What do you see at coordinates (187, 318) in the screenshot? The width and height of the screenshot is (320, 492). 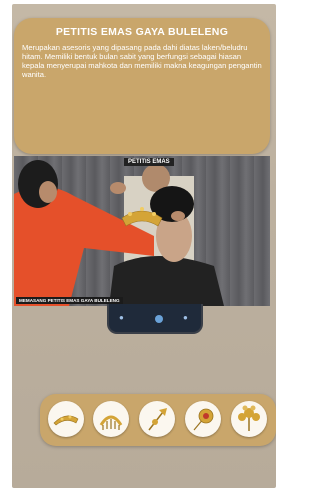 I see `camera-icon: ●` at bounding box center [187, 318].